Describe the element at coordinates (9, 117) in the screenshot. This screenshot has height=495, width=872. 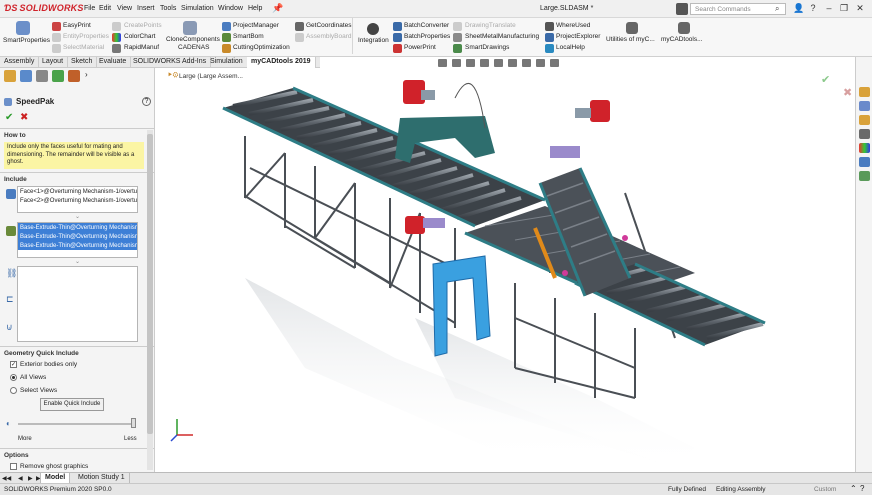
I see `ok-checkmark-icon: ✔` at that location.